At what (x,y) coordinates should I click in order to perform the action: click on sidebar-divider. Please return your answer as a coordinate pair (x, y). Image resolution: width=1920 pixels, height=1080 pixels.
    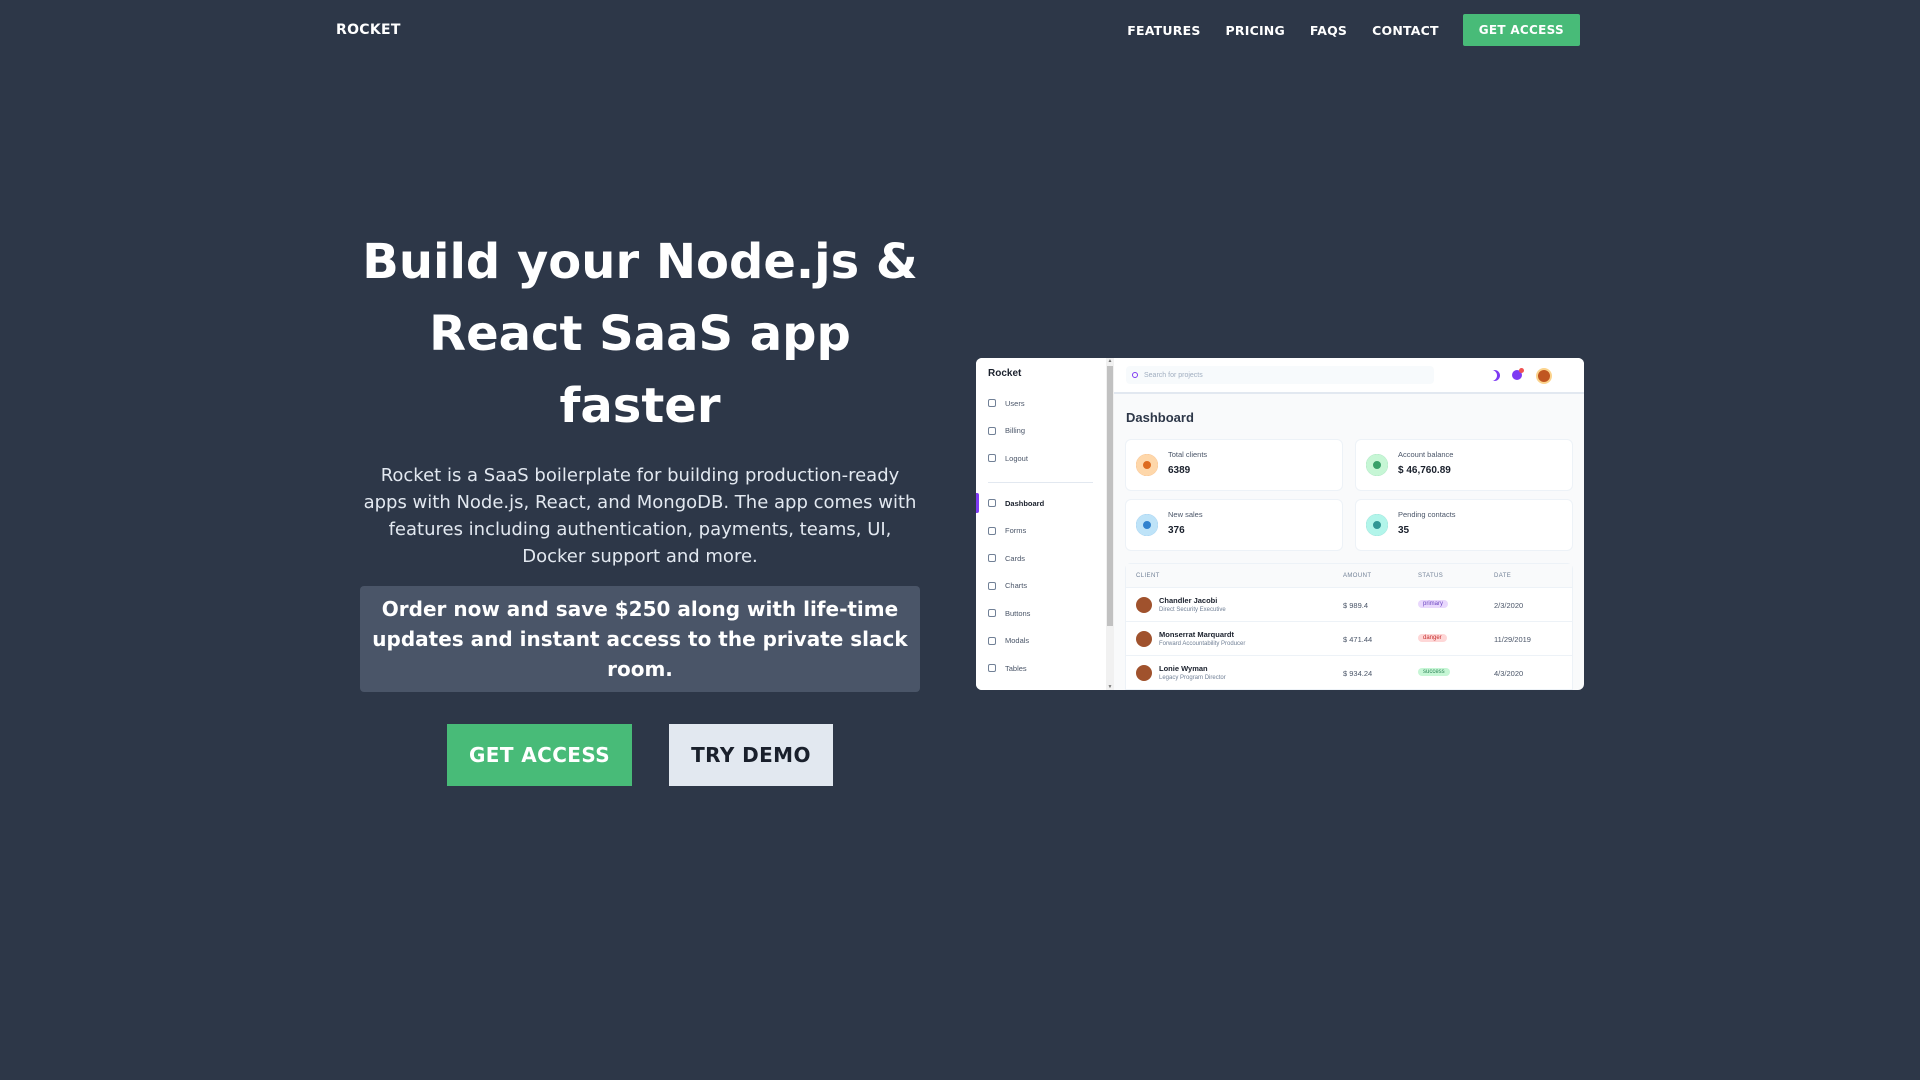
    Looking at the image, I should click on (1040, 482).